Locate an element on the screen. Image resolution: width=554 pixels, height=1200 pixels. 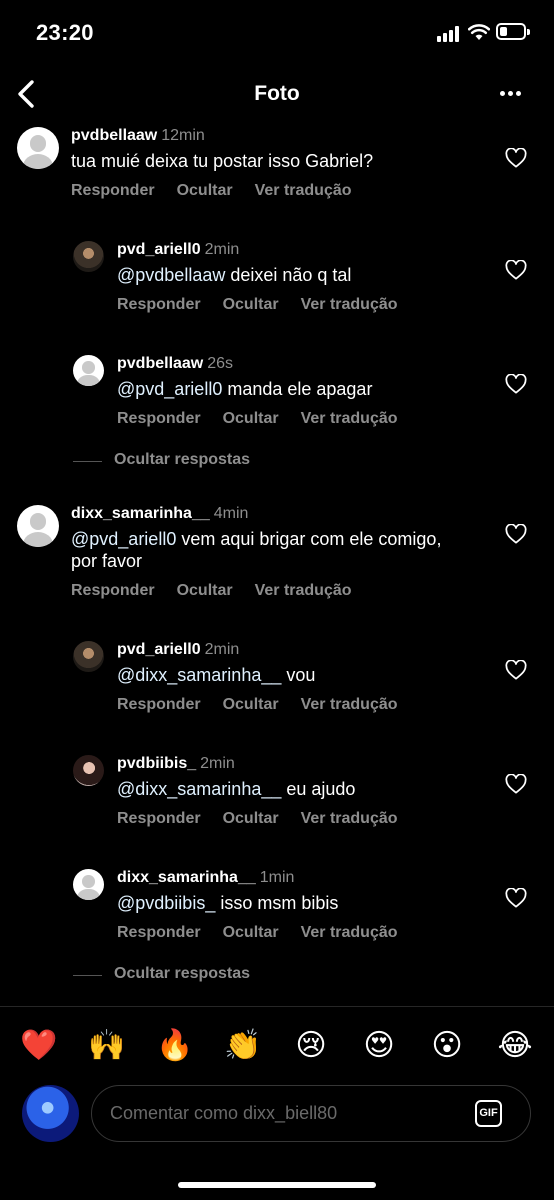
emoji-laughing: 😂 is located at coordinates (515, 1046).